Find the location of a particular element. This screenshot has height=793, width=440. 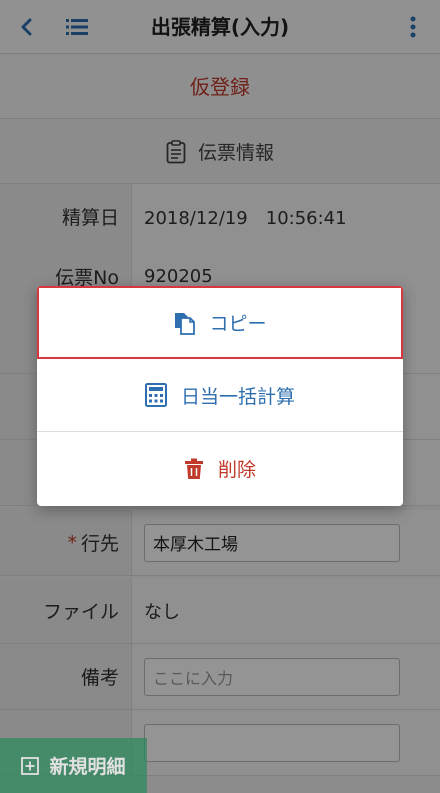

new-detail-label: 新規明細 is located at coordinates (87, 767).